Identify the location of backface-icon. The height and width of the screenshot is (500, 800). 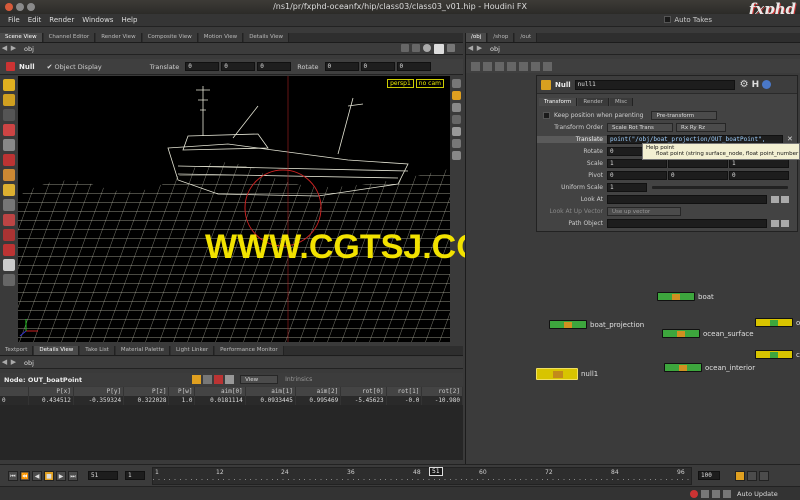
(456, 155).